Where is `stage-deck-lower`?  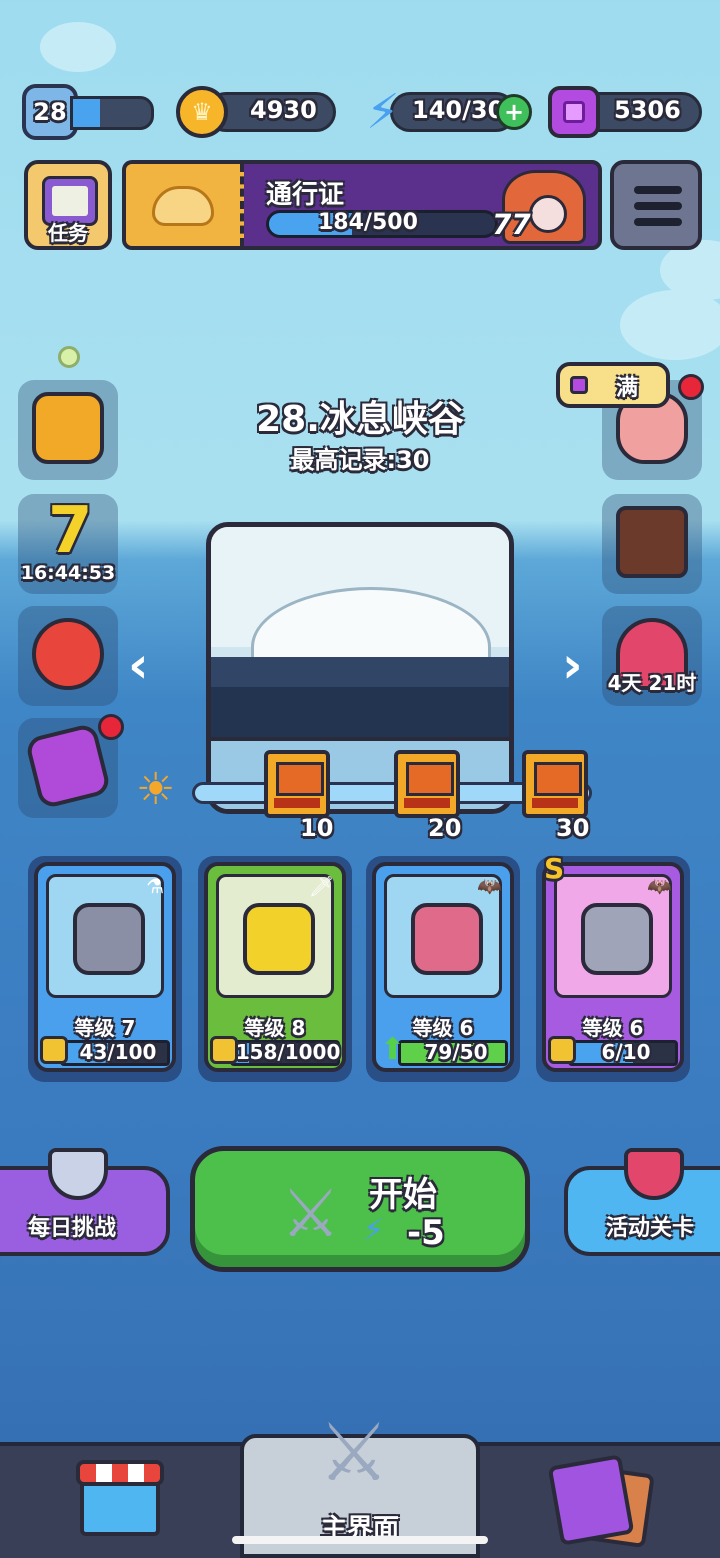
stage-deck-lower is located at coordinates (360, 712).